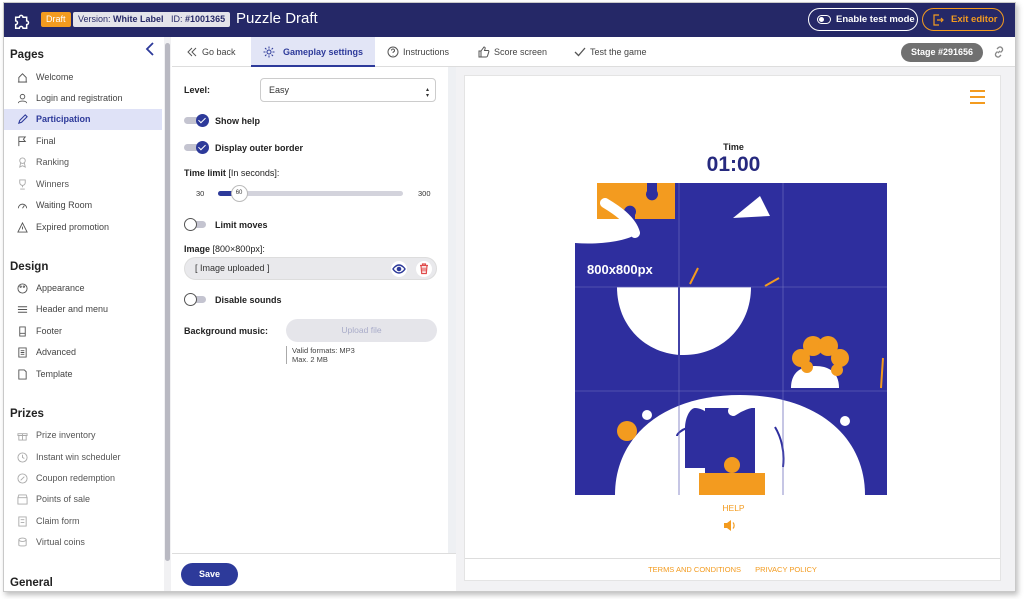 This screenshot has height=599, width=1024. Describe the element at coordinates (83, 184) in the screenshot. I see `sidebar-item-winners: Winners` at that location.